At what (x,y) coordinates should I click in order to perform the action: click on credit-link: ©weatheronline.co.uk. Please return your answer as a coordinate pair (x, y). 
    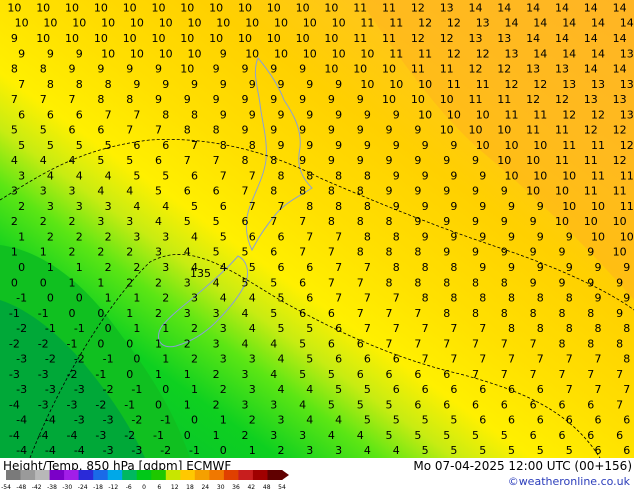
    Looking at the image, I should click on (569, 481).